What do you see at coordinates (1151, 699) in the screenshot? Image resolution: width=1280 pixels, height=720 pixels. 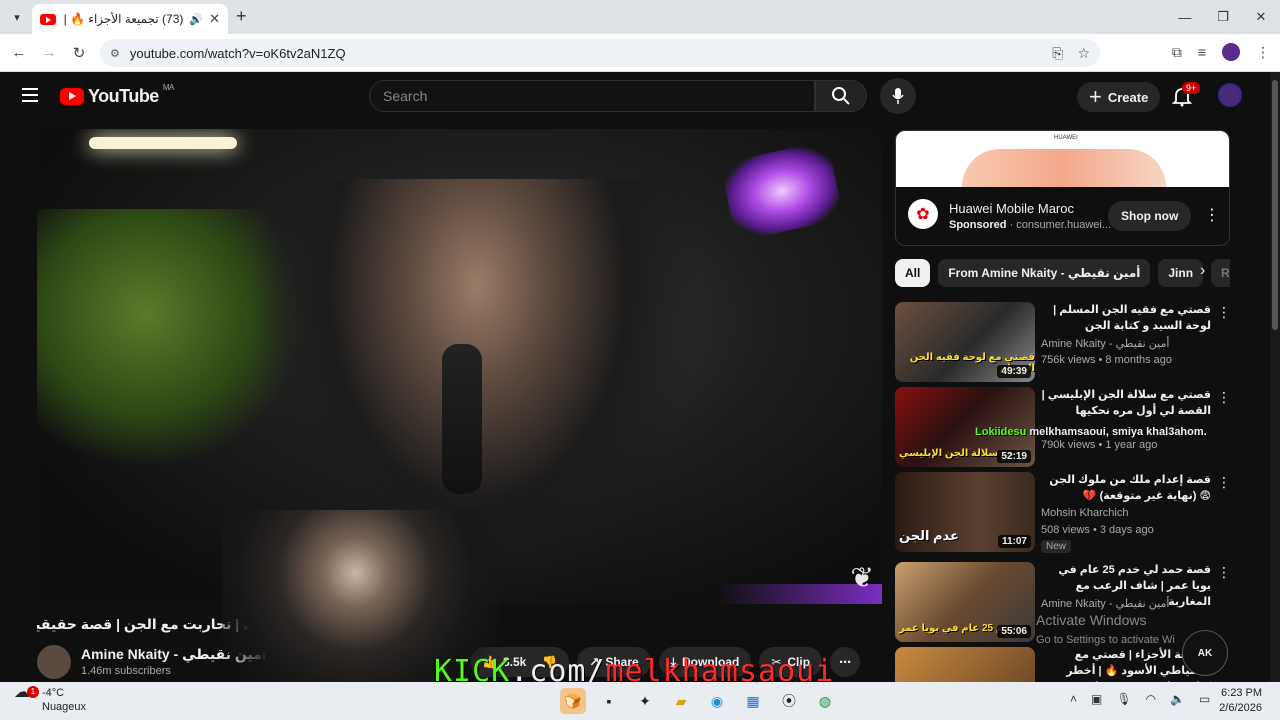 I see `wifi-icon: ◠` at bounding box center [1151, 699].